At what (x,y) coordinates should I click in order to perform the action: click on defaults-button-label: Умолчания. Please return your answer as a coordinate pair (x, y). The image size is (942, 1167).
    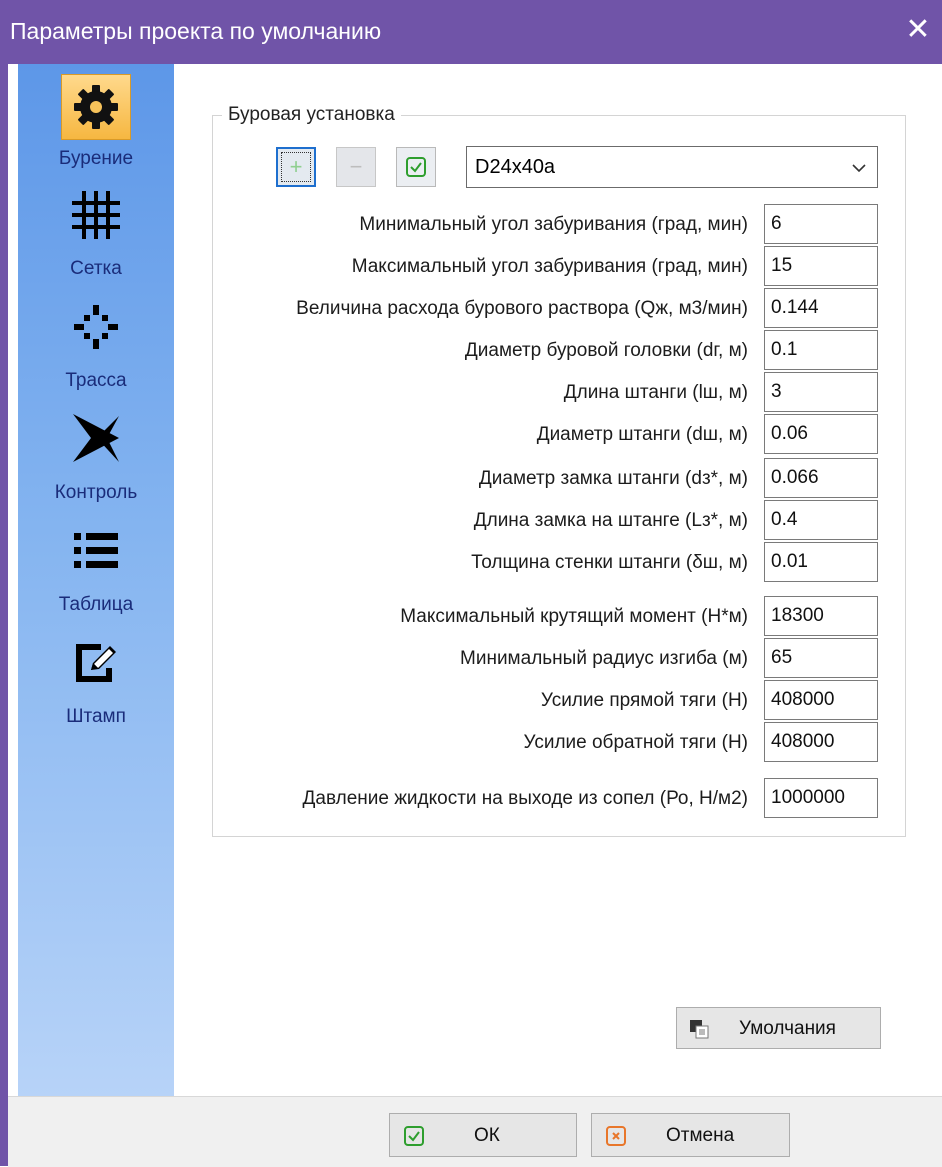
    Looking at the image, I should click on (787, 1028).